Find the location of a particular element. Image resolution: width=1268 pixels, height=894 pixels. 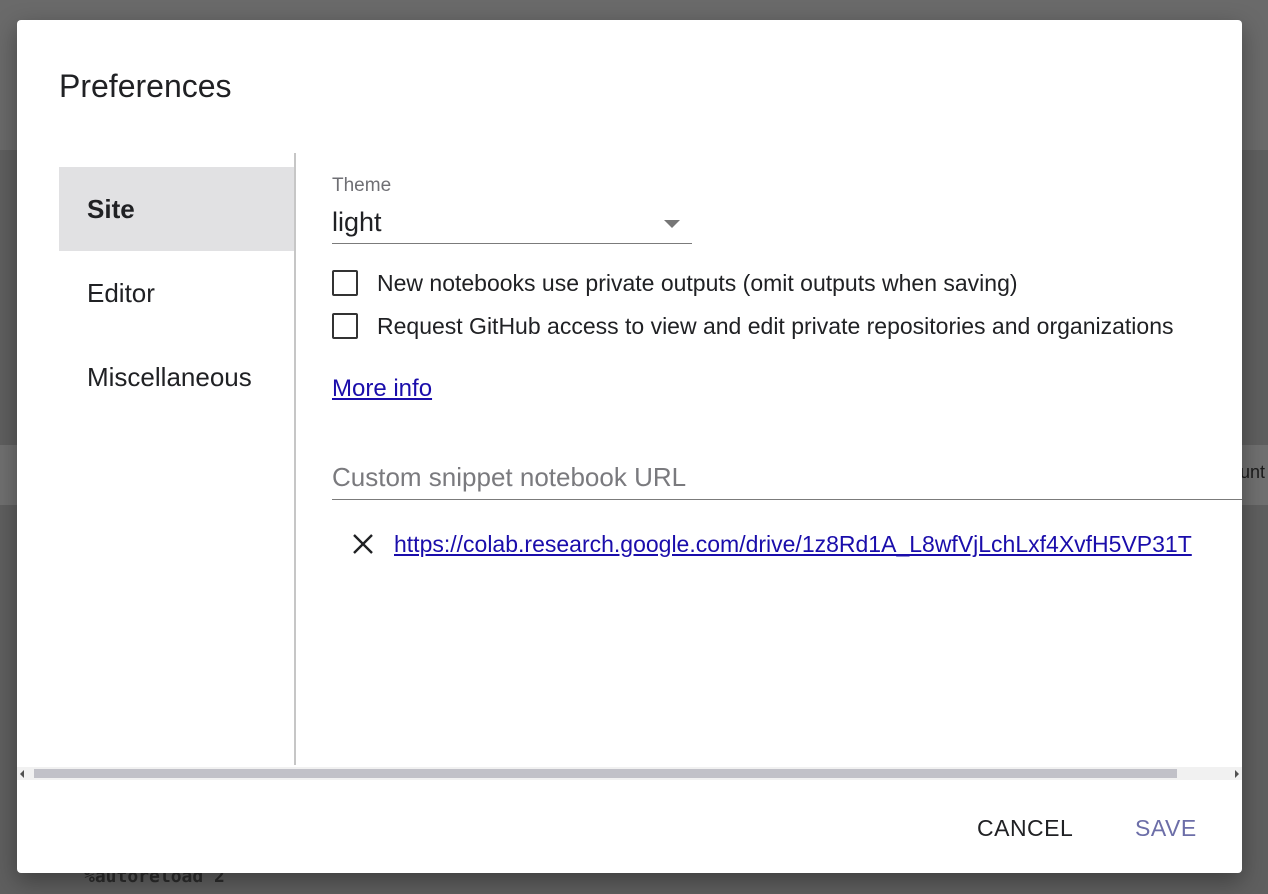

theme-select-value: light is located at coordinates (357, 222).